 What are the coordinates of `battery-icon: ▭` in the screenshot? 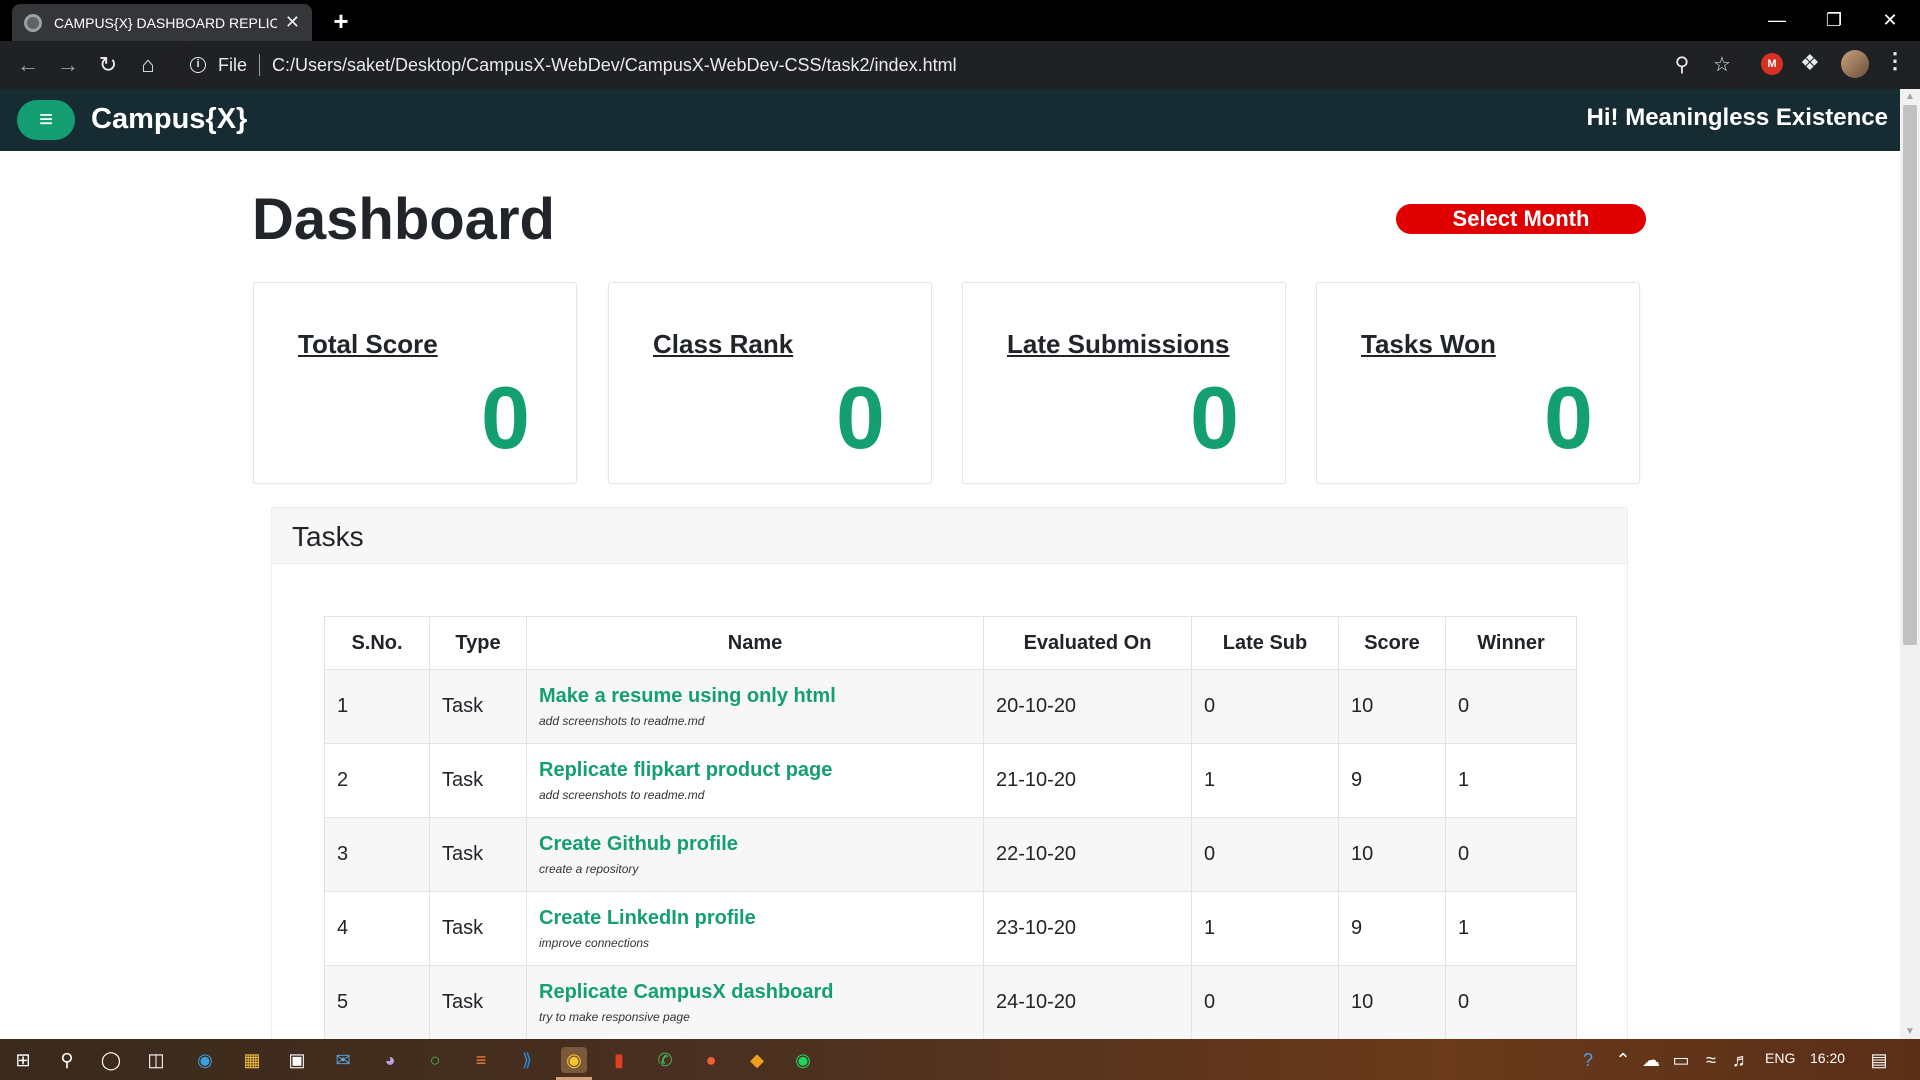 It's located at (1681, 1060).